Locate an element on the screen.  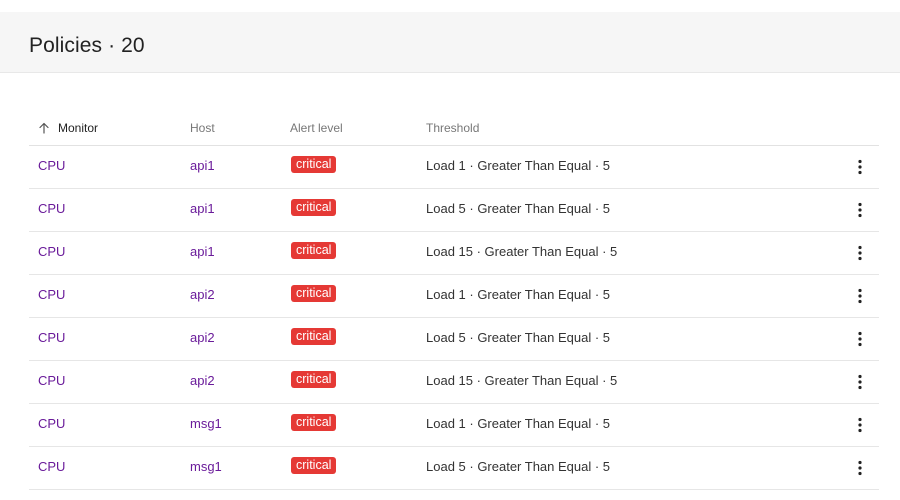
page-title: Policies · 20 is located at coordinates (87, 45).